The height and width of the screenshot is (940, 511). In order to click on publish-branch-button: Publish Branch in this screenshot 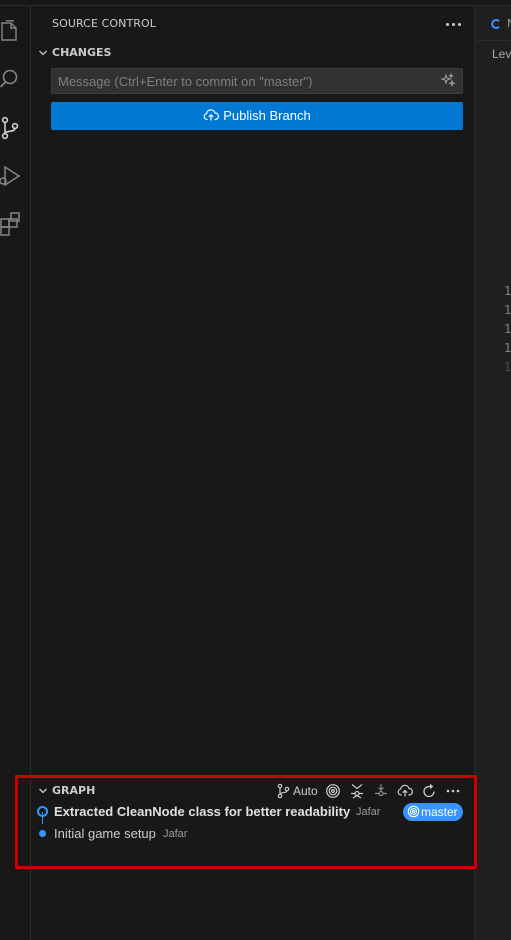, I will do `click(257, 116)`.